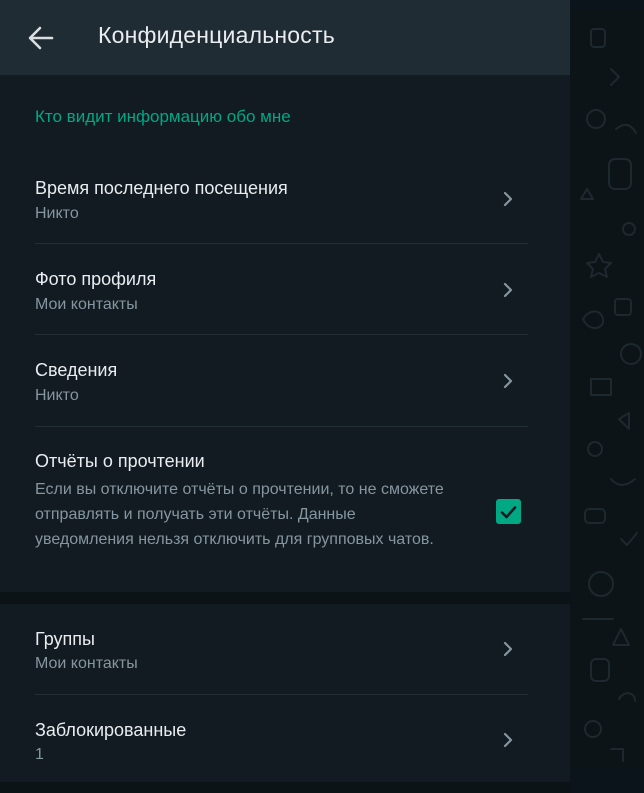 This screenshot has height=793, width=644. What do you see at coordinates (120, 461) in the screenshot?
I see `read-receipts-label: Отчёты о прочтении` at bounding box center [120, 461].